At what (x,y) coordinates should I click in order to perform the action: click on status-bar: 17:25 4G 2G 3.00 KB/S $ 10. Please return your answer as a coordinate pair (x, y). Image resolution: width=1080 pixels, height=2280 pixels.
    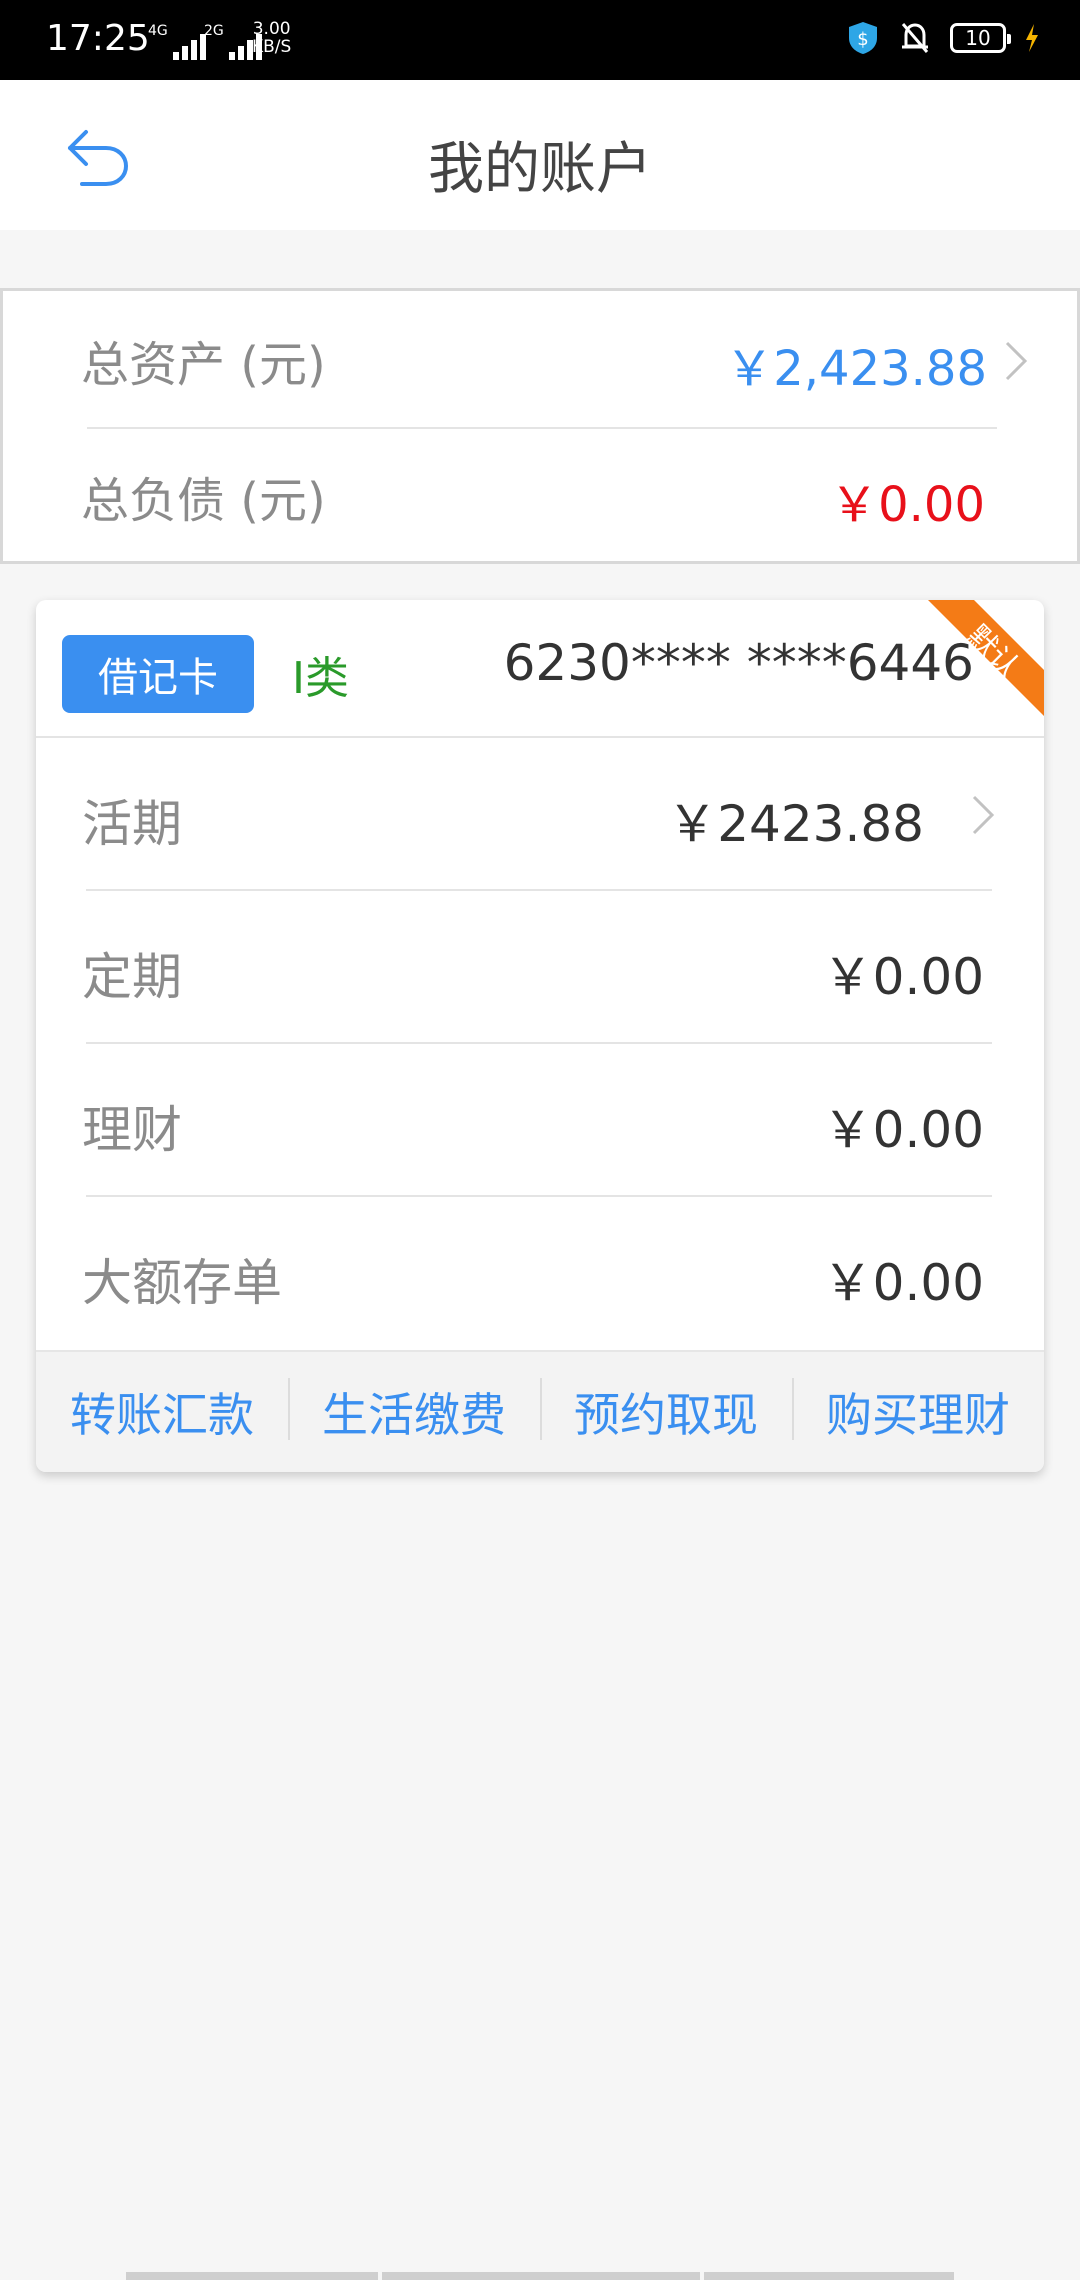
    Looking at the image, I should click on (540, 40).